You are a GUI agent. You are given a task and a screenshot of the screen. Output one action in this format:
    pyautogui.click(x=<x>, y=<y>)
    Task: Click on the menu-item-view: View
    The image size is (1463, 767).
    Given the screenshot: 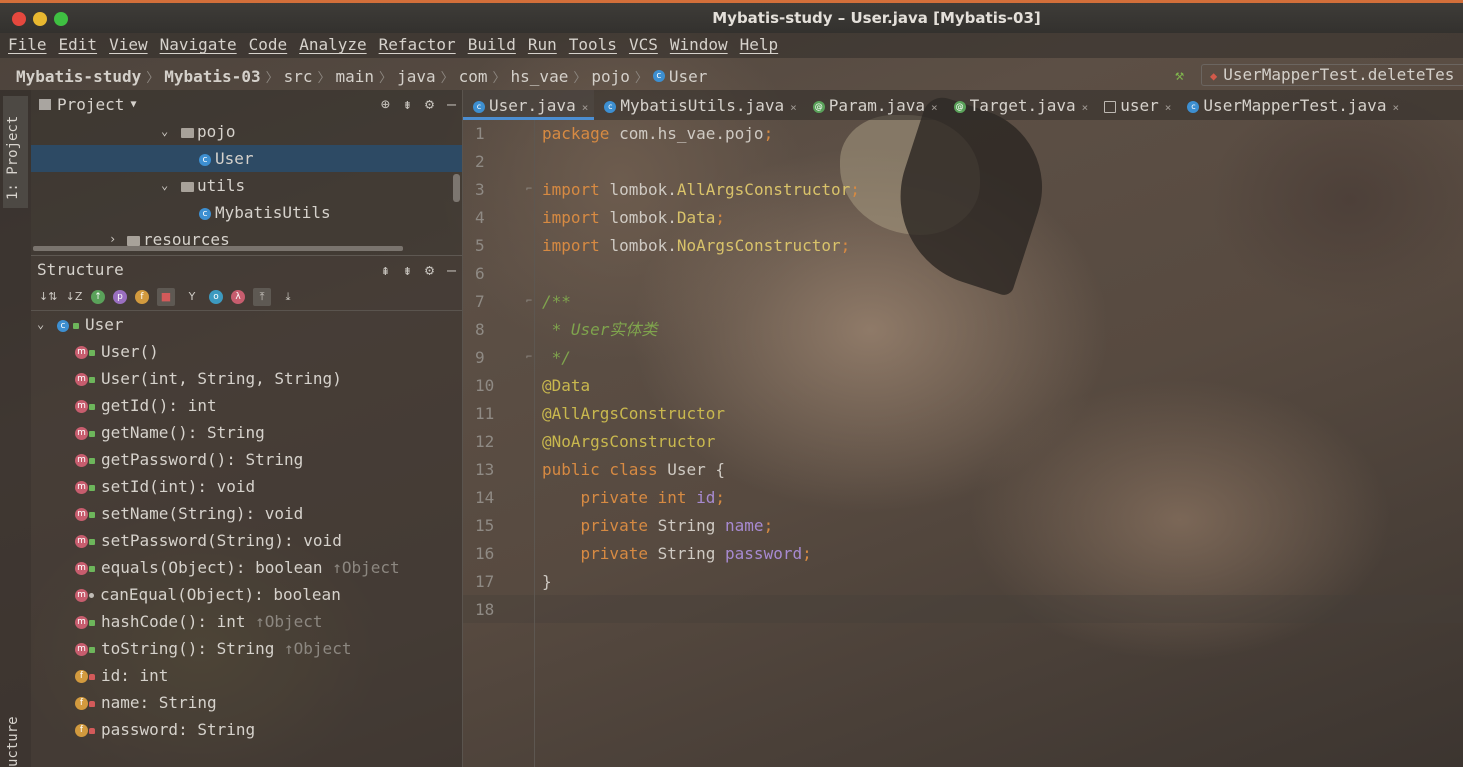 What is the action you would take?
    pyautogui.click(x=128, y=45)
    